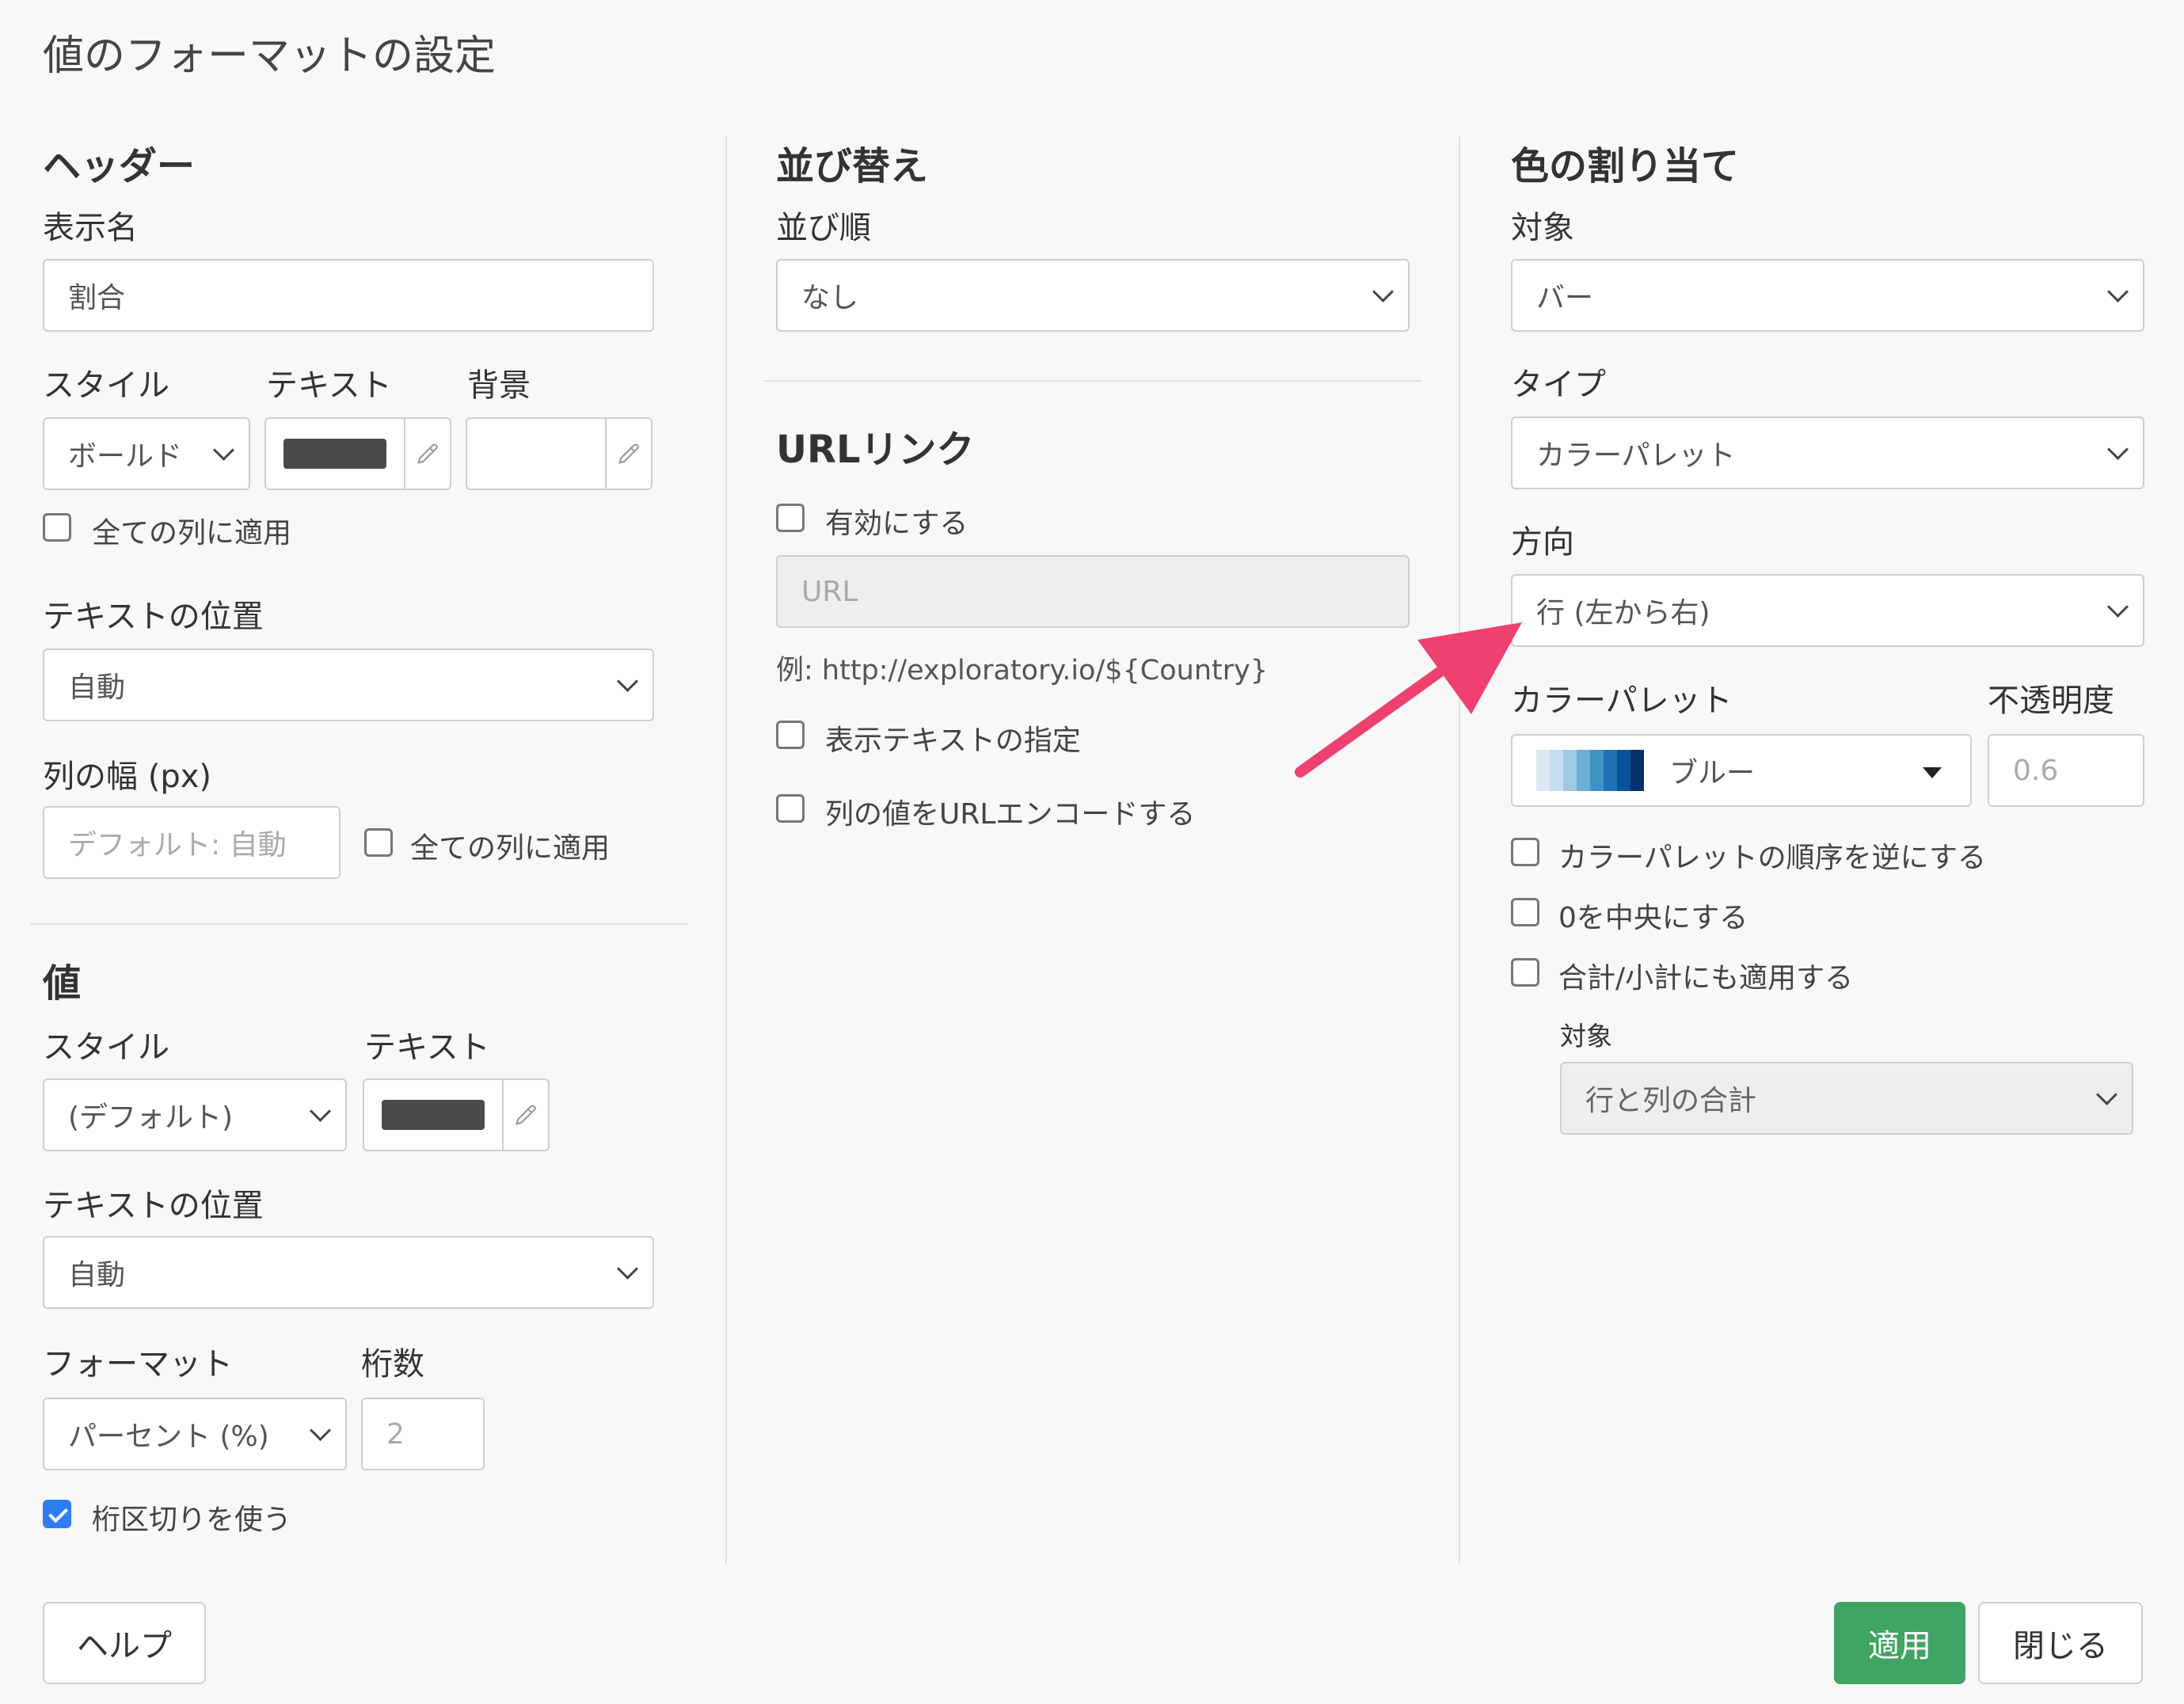 The height and width of the screenshot is (1704, 2184). Describe the element at coordinates (2060, 1643) in the screenshot. I see `close-button: 閉じる` at that location.